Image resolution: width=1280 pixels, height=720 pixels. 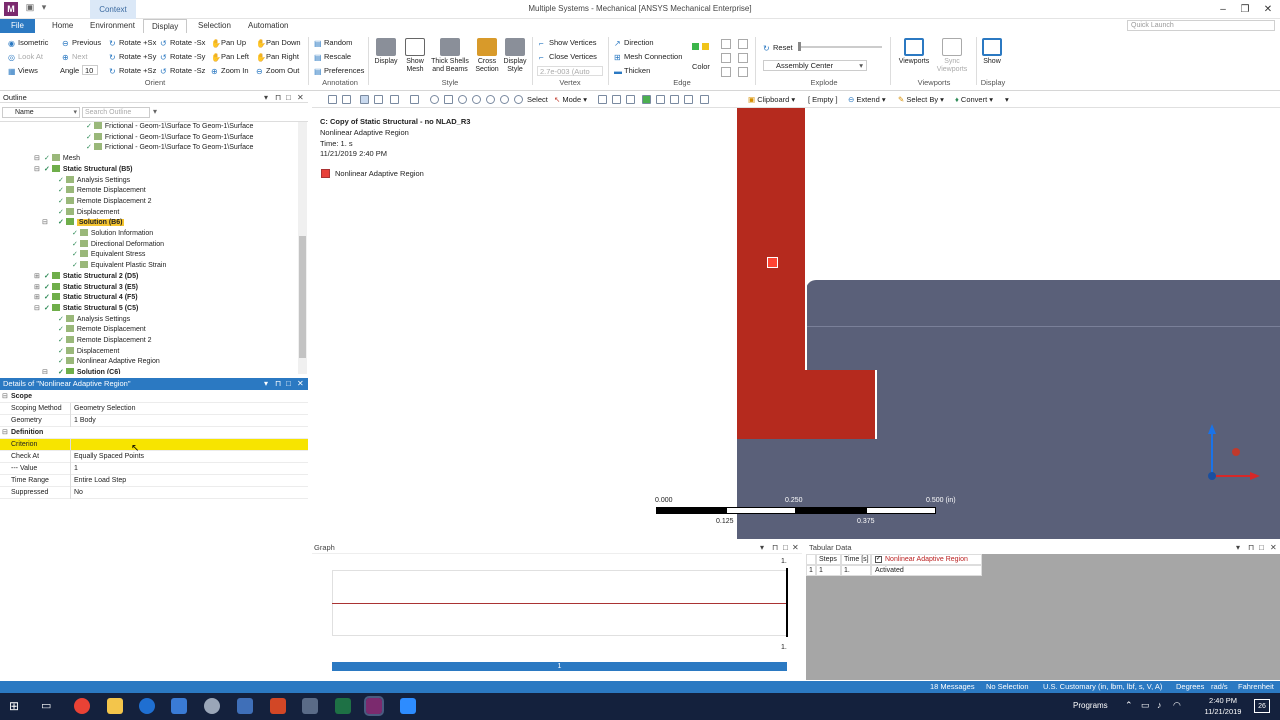 What do you see at coordinates (856, 570) in the screenshot?
I see `table-cell: 1.` at bounding box center [856, 570].